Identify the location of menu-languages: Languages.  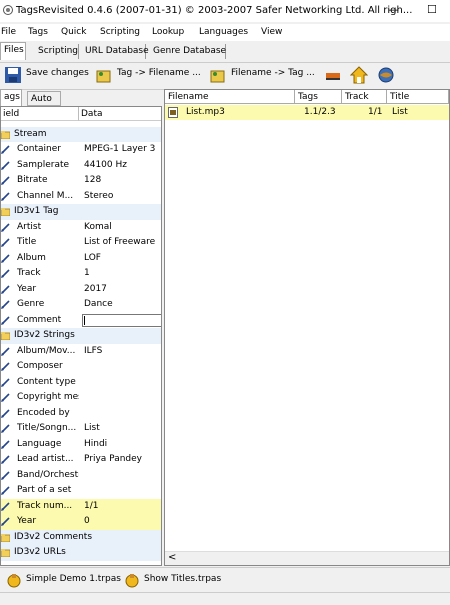
(223, 32).